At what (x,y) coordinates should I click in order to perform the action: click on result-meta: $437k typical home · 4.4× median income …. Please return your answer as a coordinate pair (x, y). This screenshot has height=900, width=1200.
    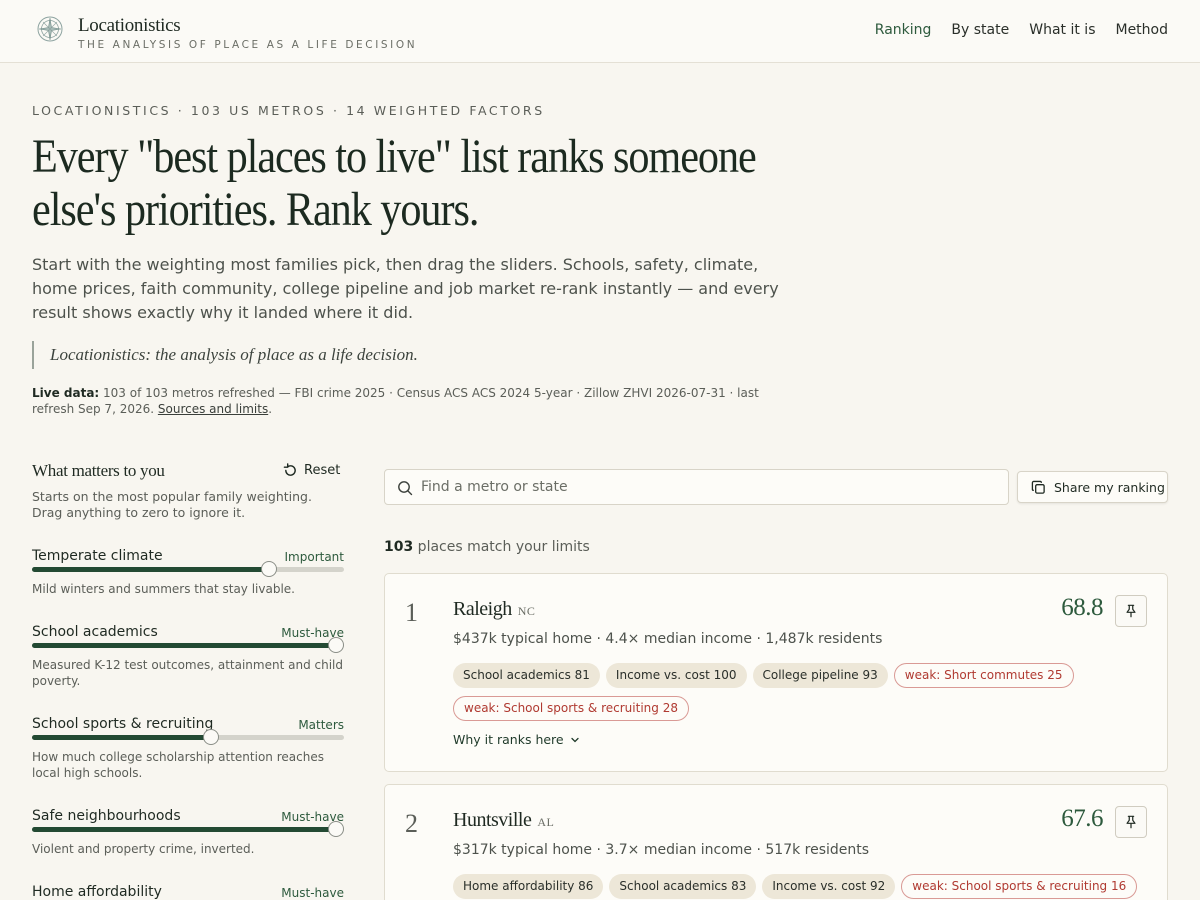
    Looking at the image, I should click on (668, 639).